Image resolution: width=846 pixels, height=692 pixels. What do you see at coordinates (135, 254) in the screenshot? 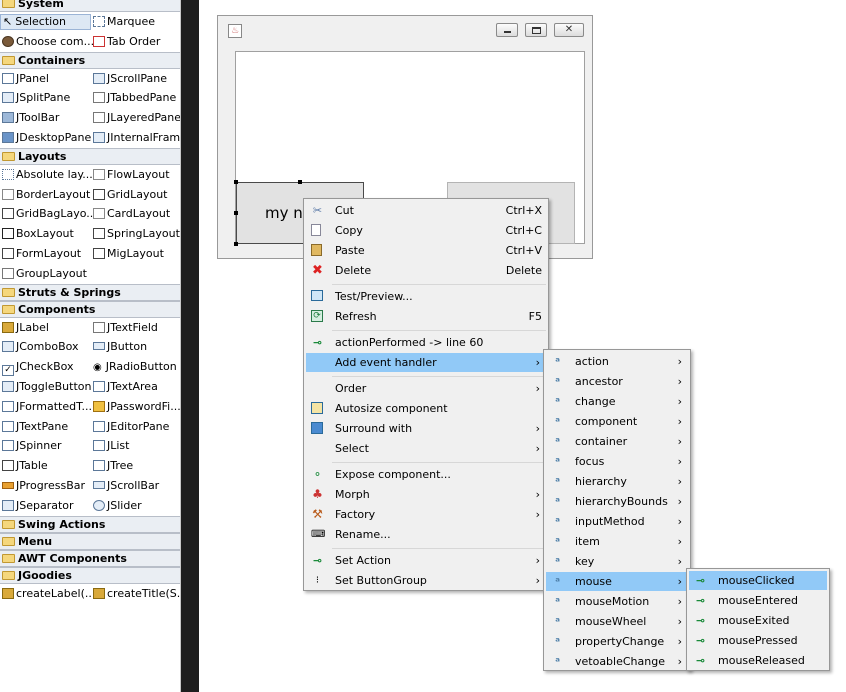
I see `palette-item-miglayout: MigLayout` at bounding box center [135, 254].